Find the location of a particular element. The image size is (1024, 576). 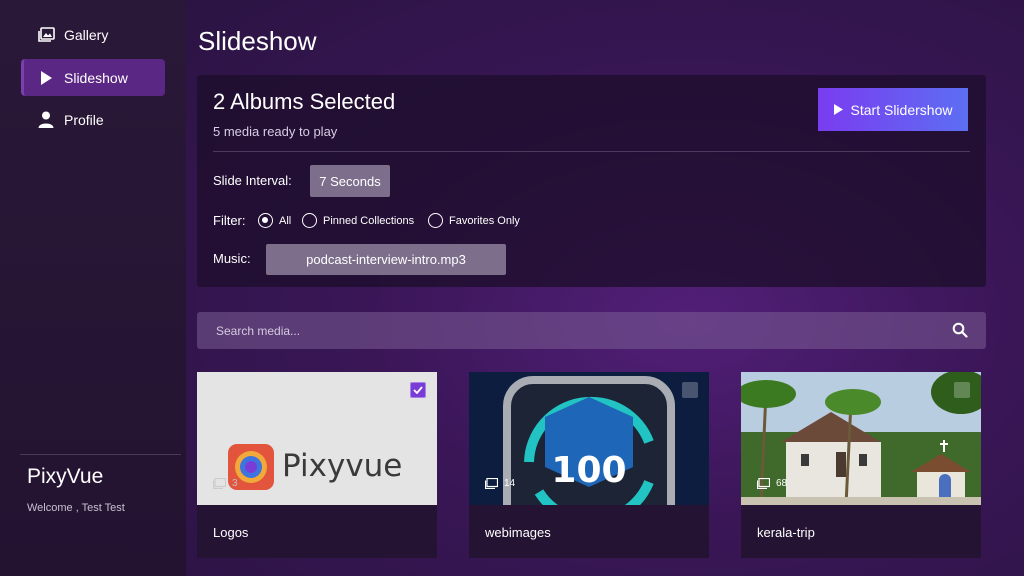

sidebar-item-profile: Profile is located at coordinates (93, 119).